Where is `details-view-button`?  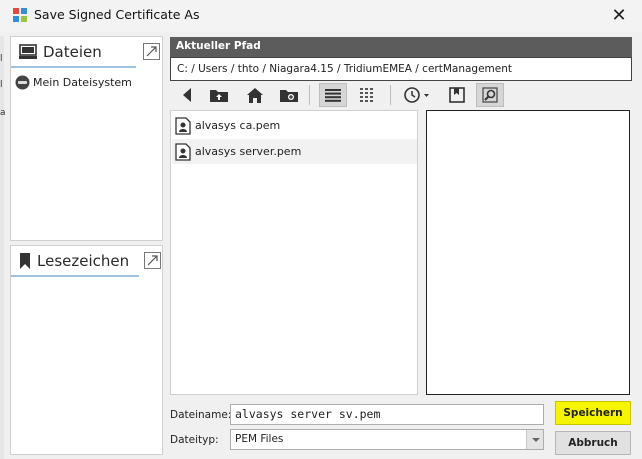
details-view-button is located at coordinates (368, 95).